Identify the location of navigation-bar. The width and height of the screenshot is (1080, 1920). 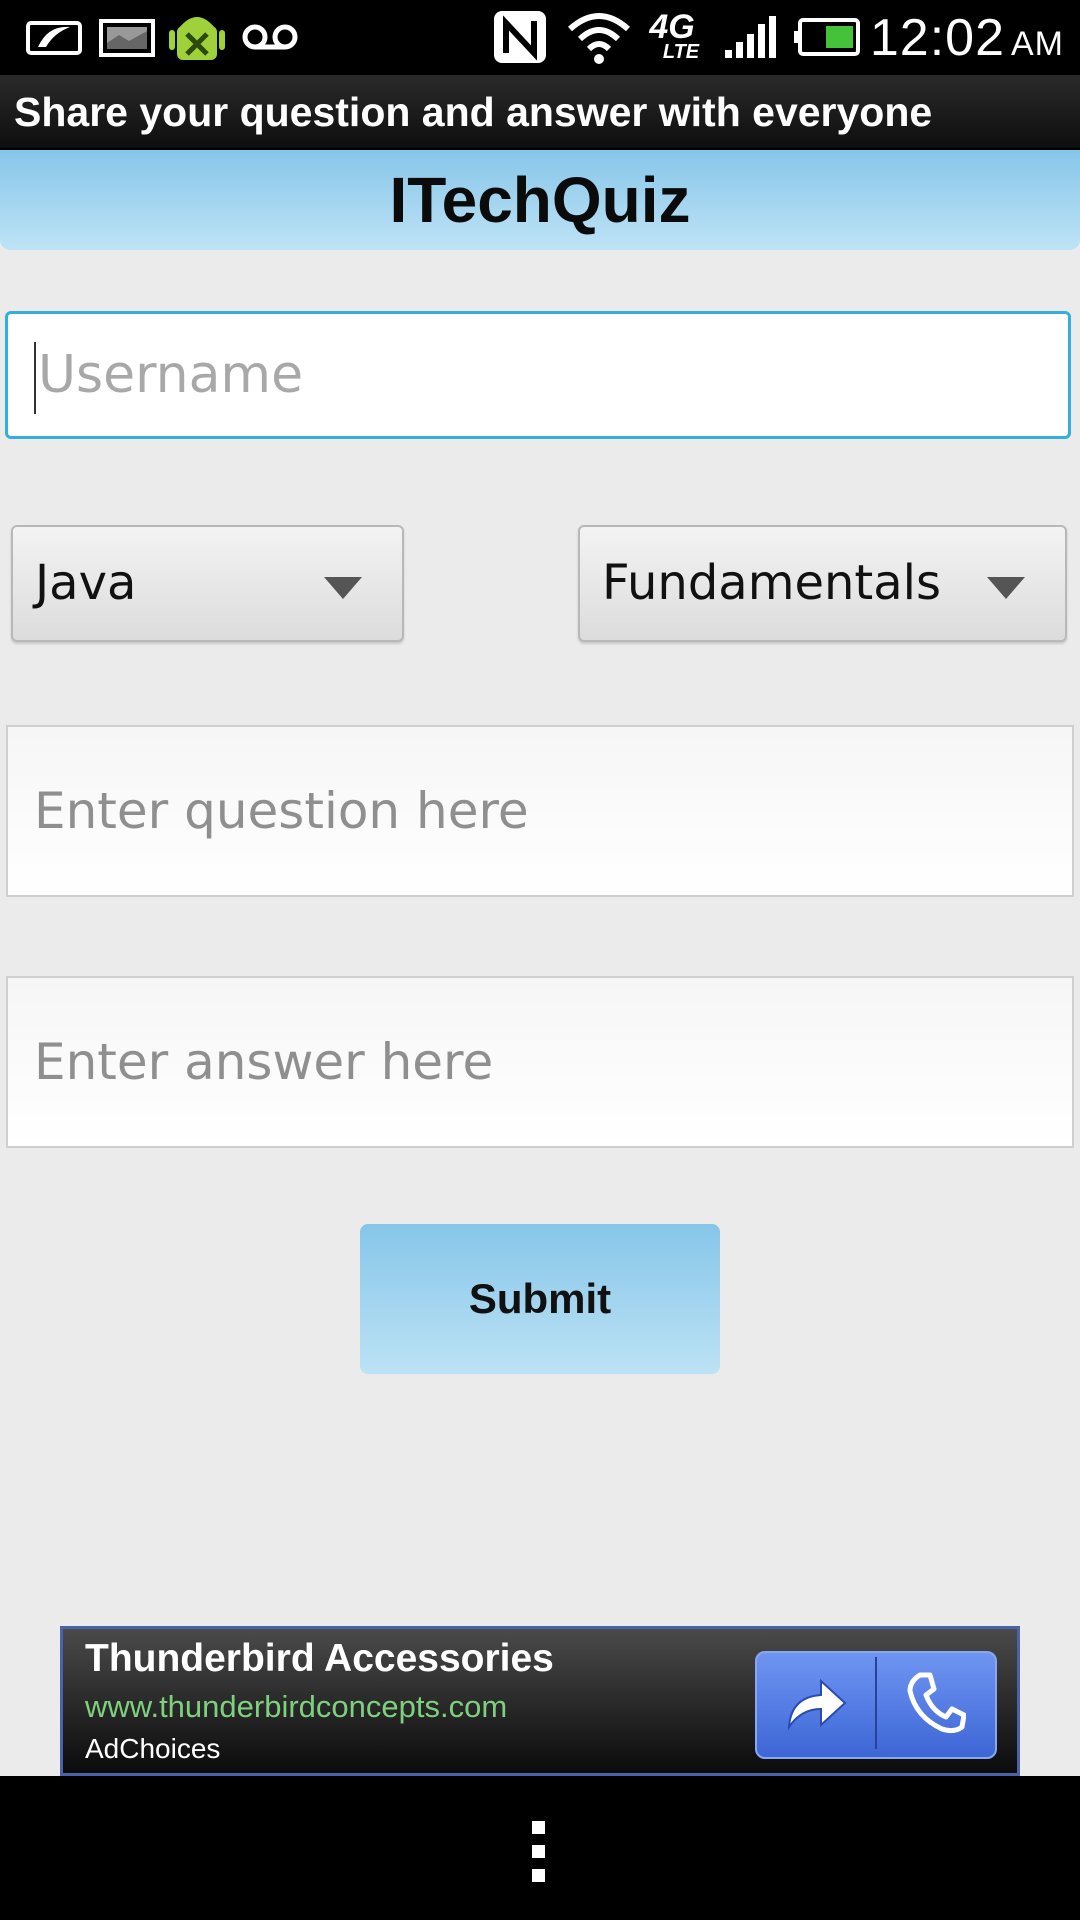
(540, 1848).